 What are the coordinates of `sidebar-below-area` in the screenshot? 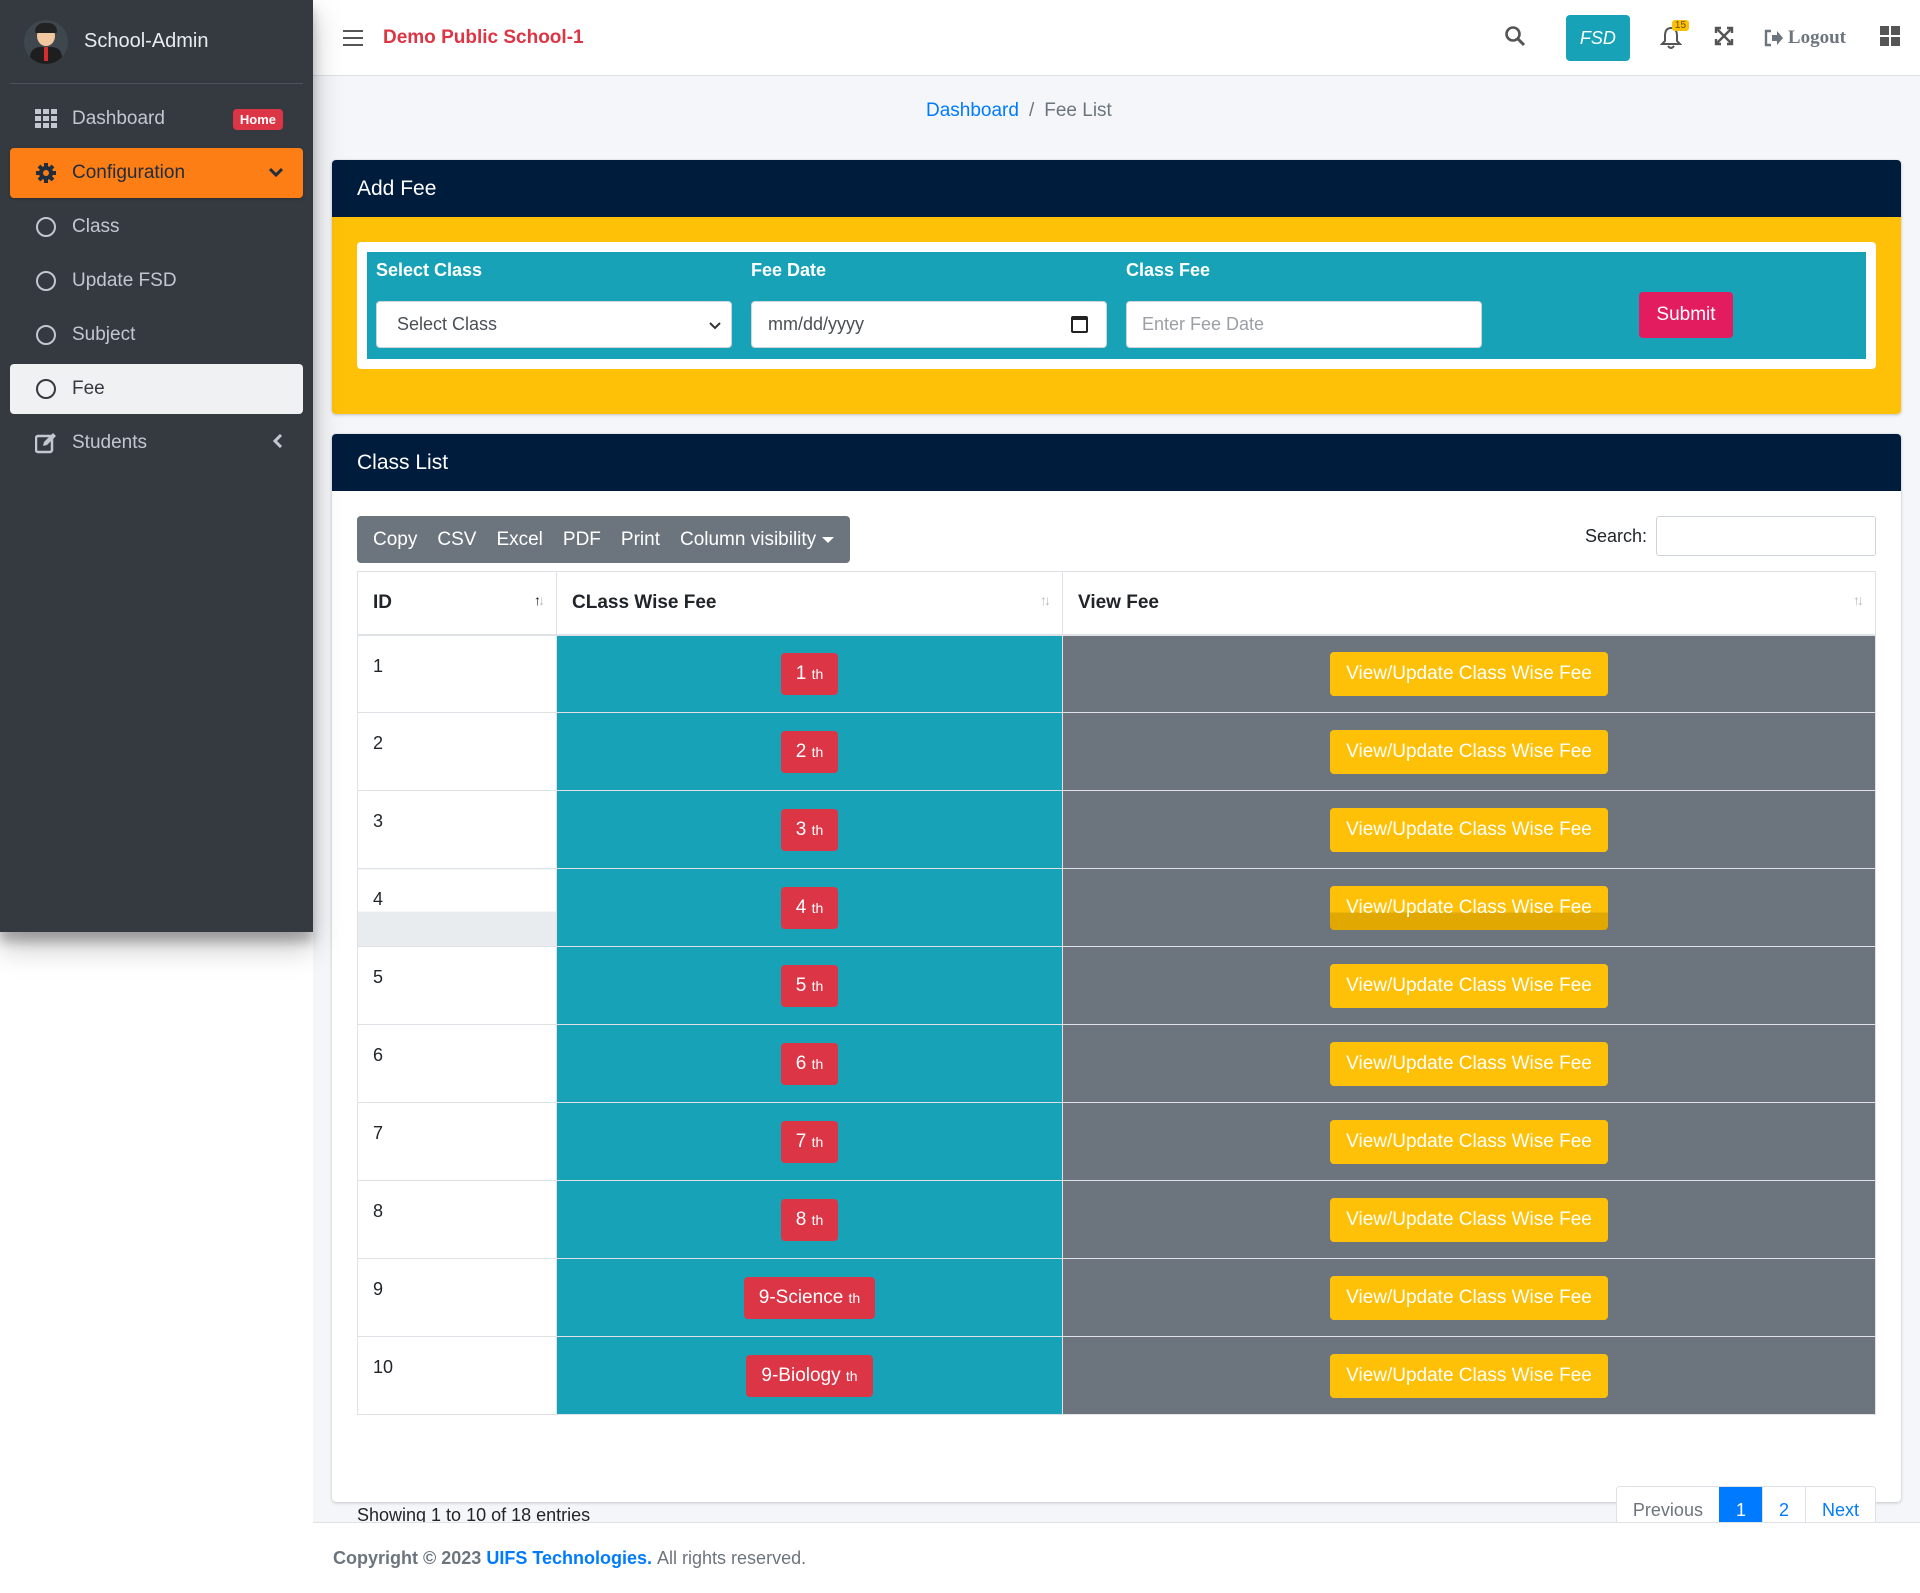 It's located at (156, 1262).